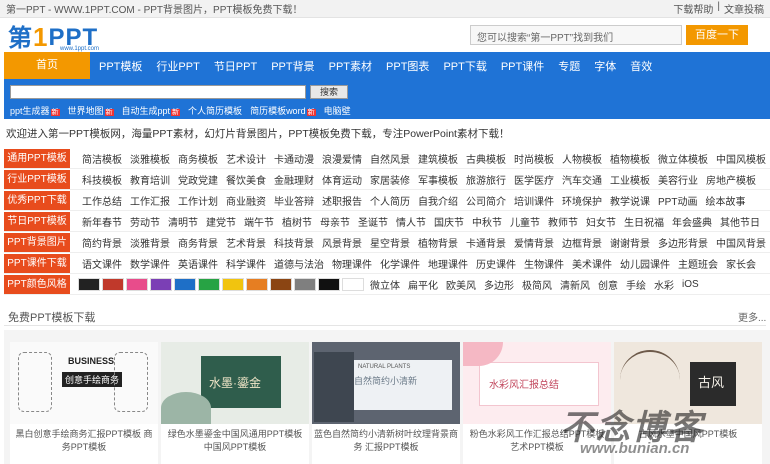 This screenshot has width=770, height=464. I want to click on template-card: BUSINESS 创意手绘商务 黑白创意手绘商务汇报PPT模板 商务PPT模板, so click(84, 403).